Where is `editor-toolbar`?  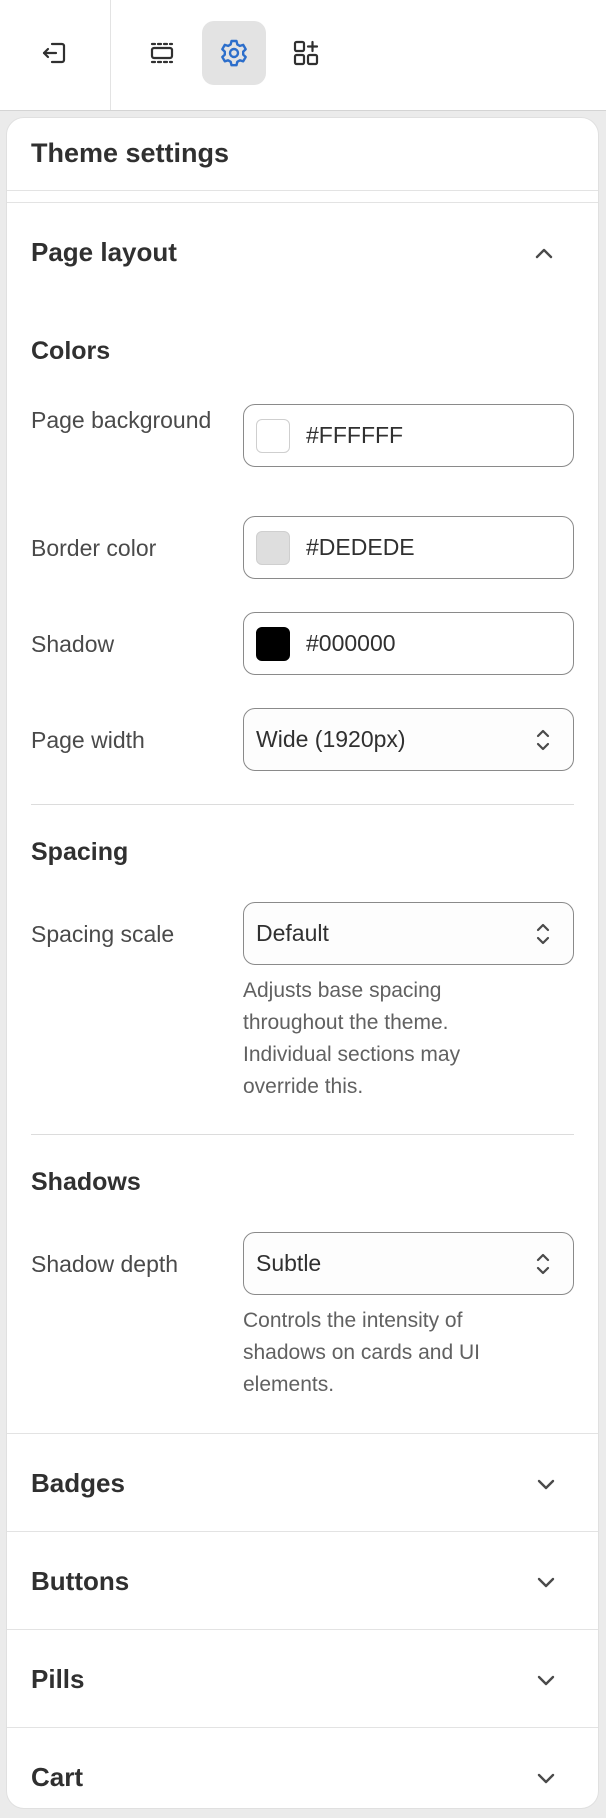
editor-toolbar is located at coordinates (303, 55).